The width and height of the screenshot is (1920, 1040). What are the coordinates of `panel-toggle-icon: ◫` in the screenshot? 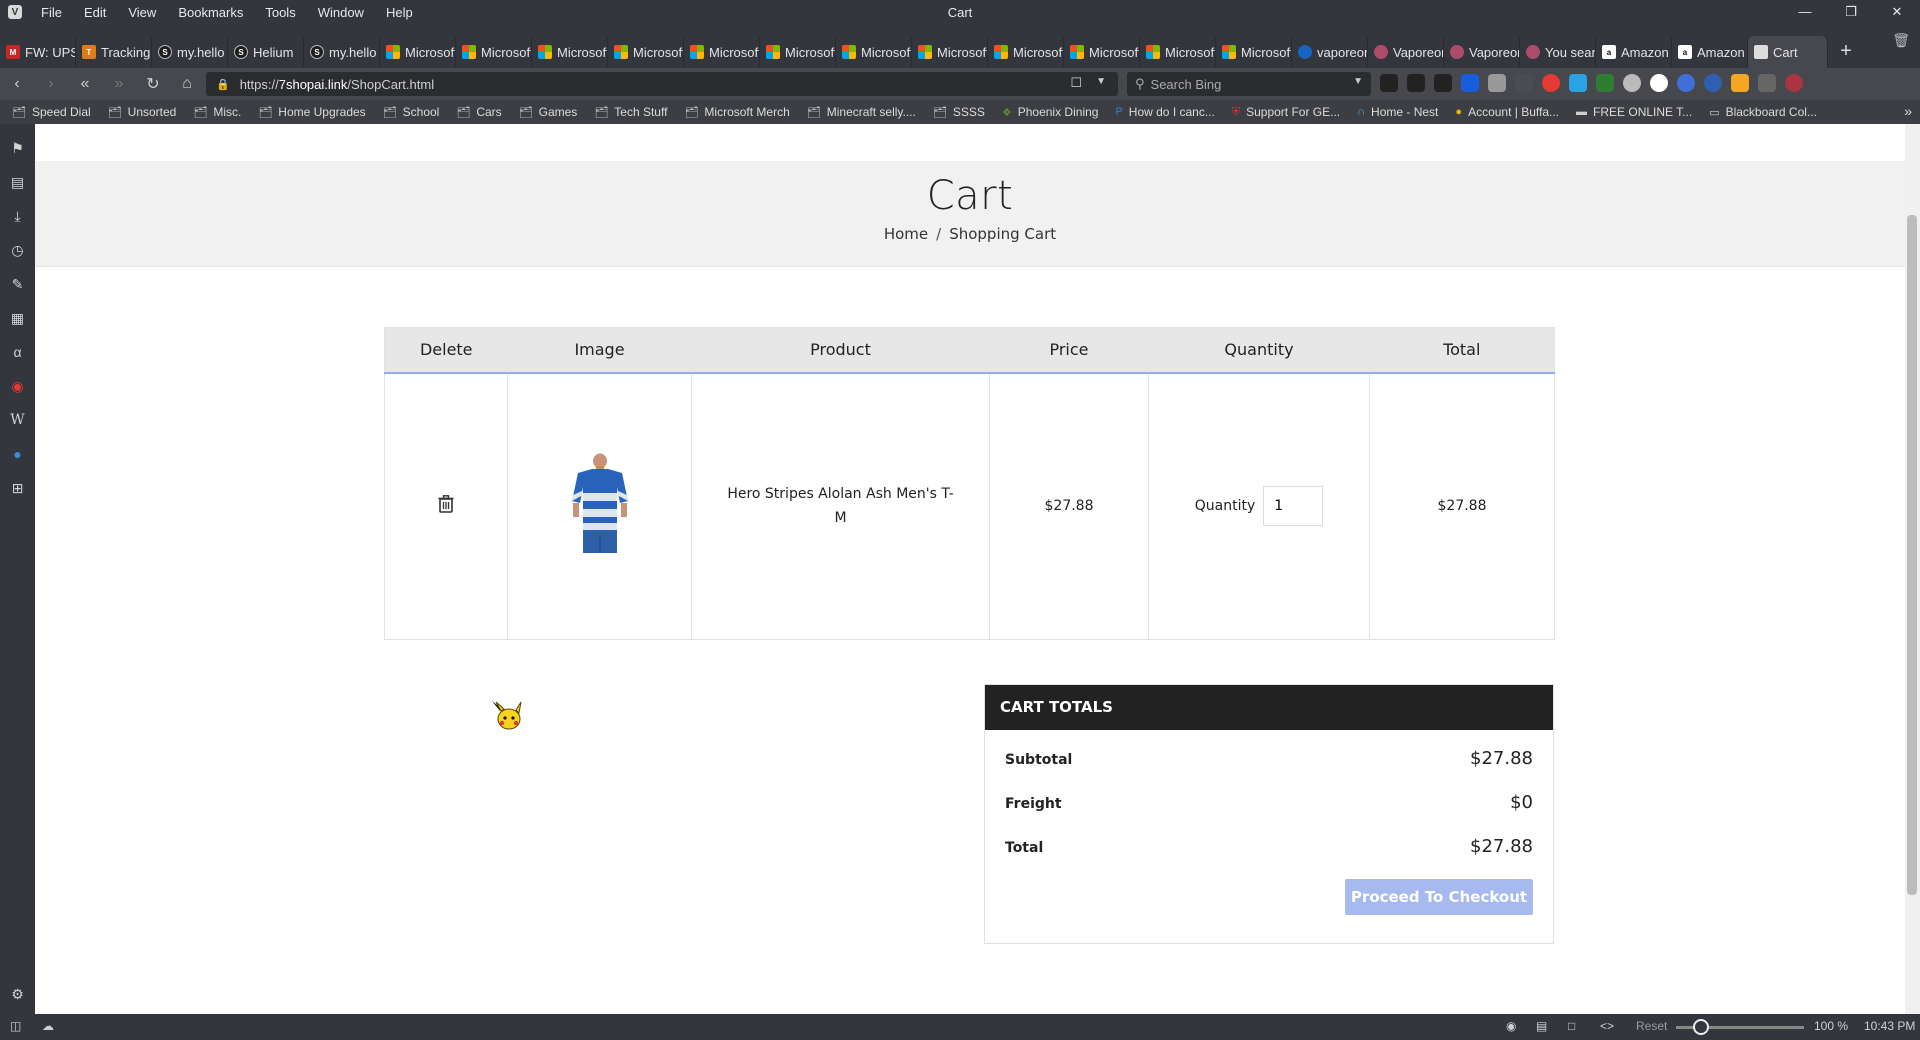 It's located at (15, 1026).